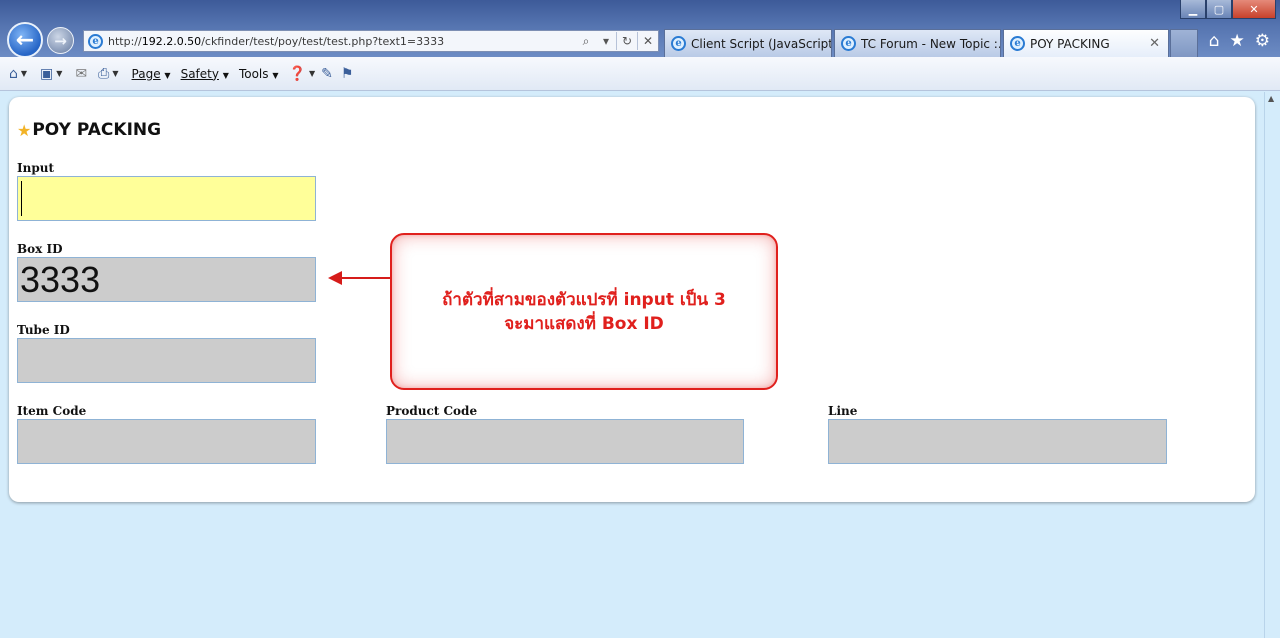 This screenshot has width=1280, height=638. Describe the element at coordinates (1070, 43) in the screenshot. I see `tab-label: POY PACKING` at that location.